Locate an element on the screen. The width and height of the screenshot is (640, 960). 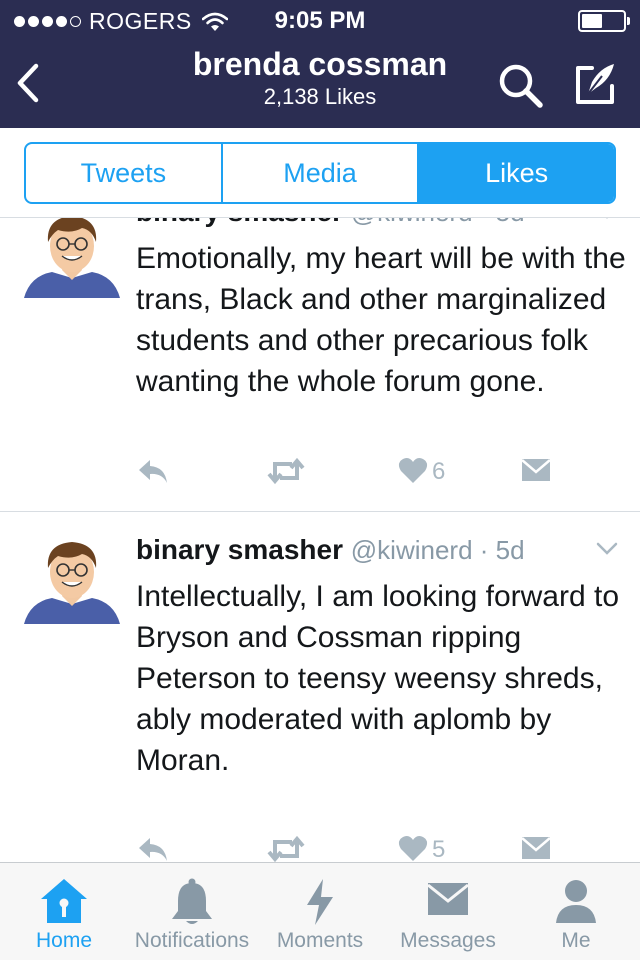
tab-moments: Moments is located at coordinates (320, 911).